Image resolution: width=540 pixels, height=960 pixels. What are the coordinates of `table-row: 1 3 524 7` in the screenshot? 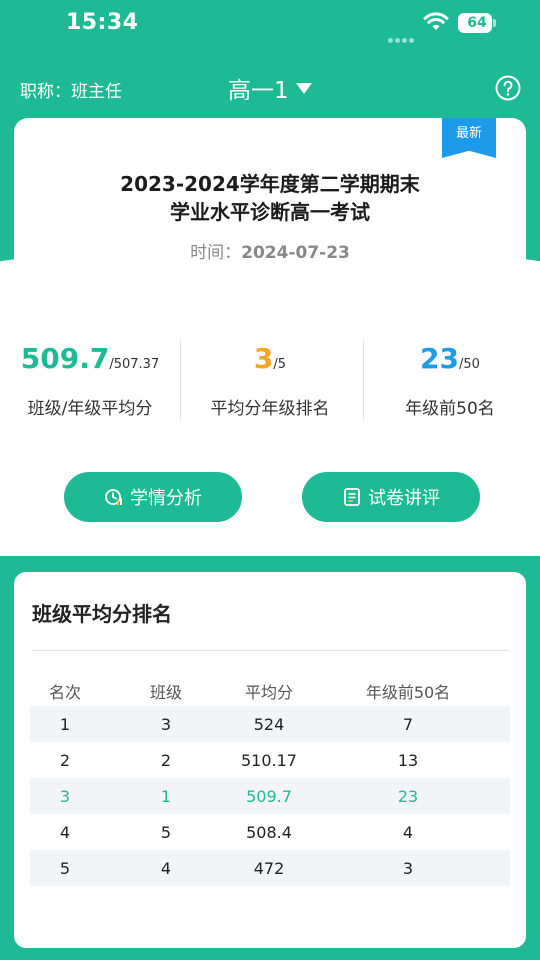 It's located at (270, 724).